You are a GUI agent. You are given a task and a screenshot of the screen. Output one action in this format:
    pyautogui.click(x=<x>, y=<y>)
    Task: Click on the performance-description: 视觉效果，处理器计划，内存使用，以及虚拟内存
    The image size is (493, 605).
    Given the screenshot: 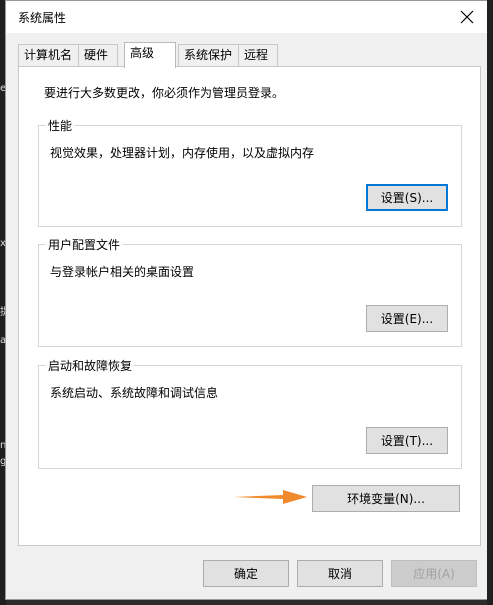 What is the action you would take?
    pyautogui.click(x=182, y=153)
    